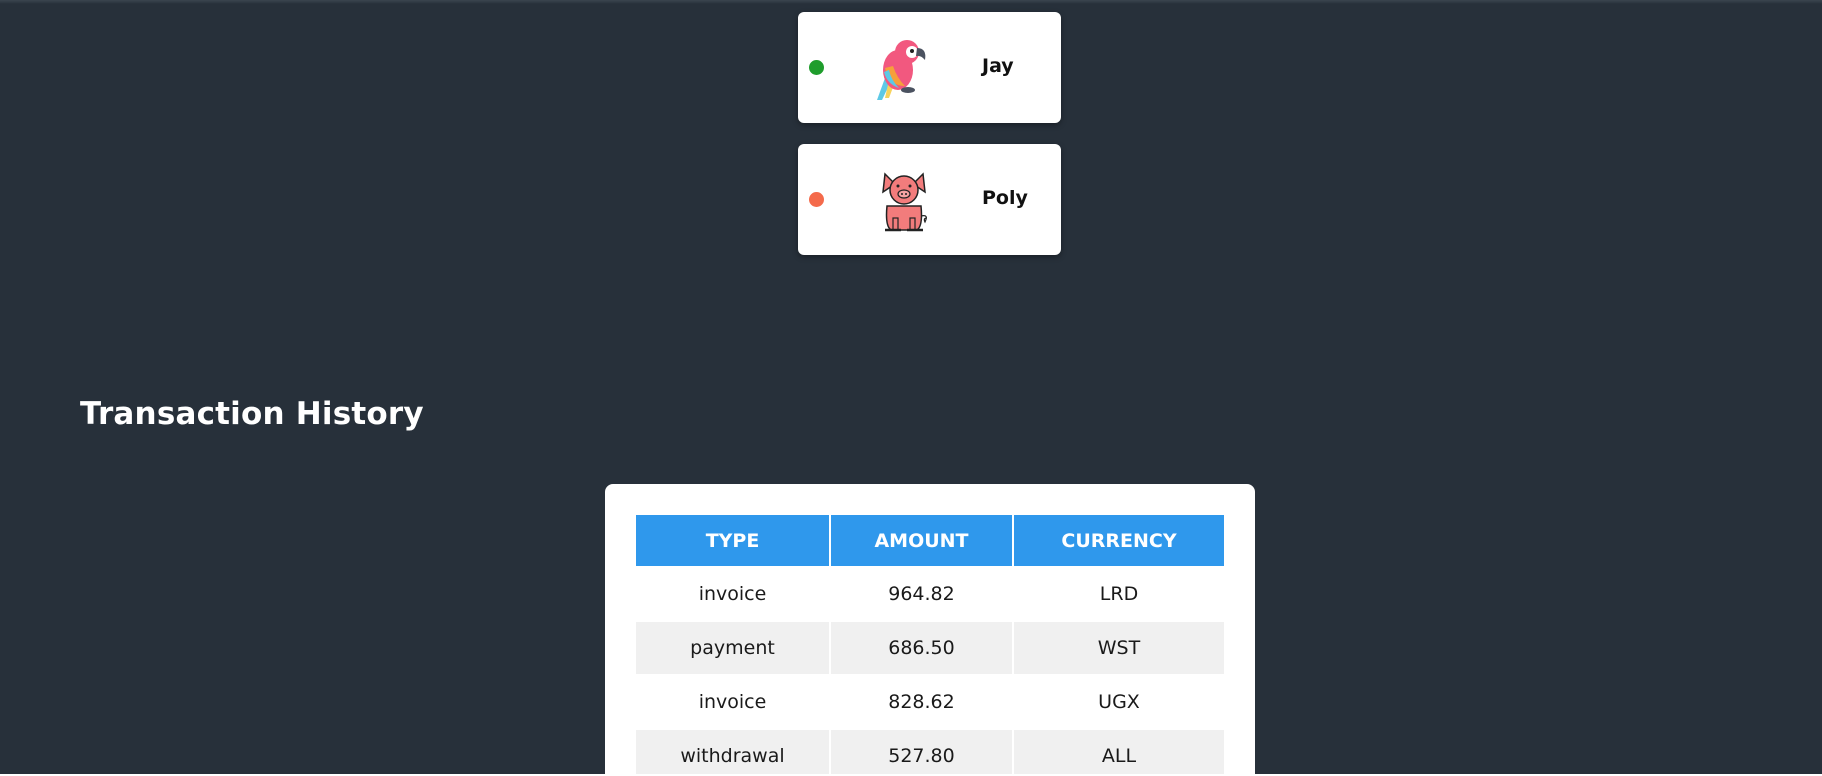 This screenshot has width=1822, height=776. Describe the element at coordinates (1119, 703) in the screenshot. I see `cell-currency: UGX` at that location.